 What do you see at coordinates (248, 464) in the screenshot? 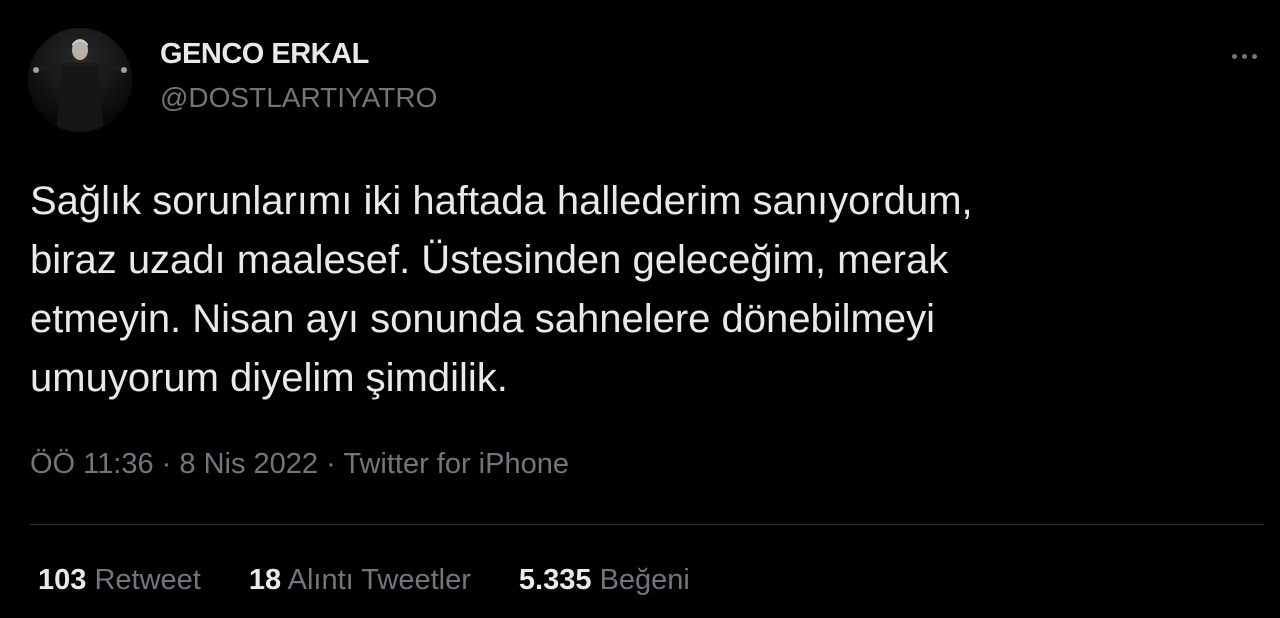
I see `tweet-date-link: 8 Nis 2022` at bounding box center [248, 464].